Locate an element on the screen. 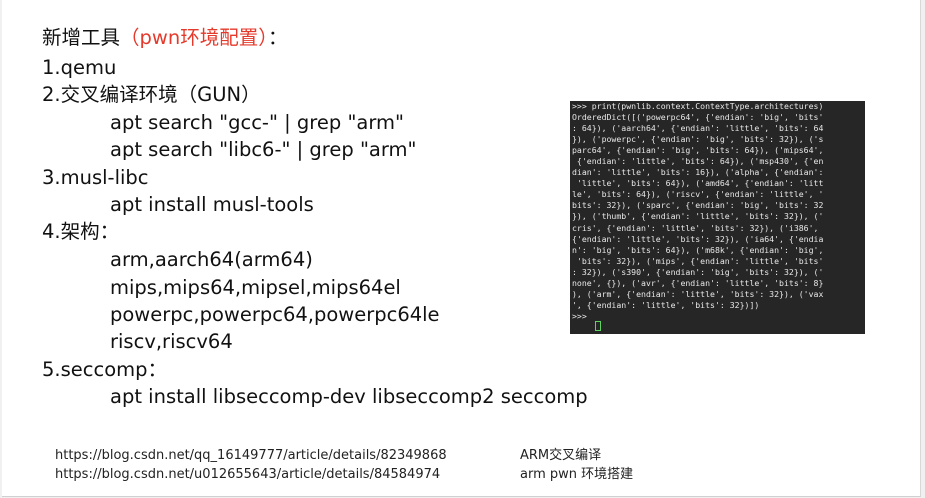 This screenshot has height=498, width=925. terminal-cursor is located at coordinates (598, 326).